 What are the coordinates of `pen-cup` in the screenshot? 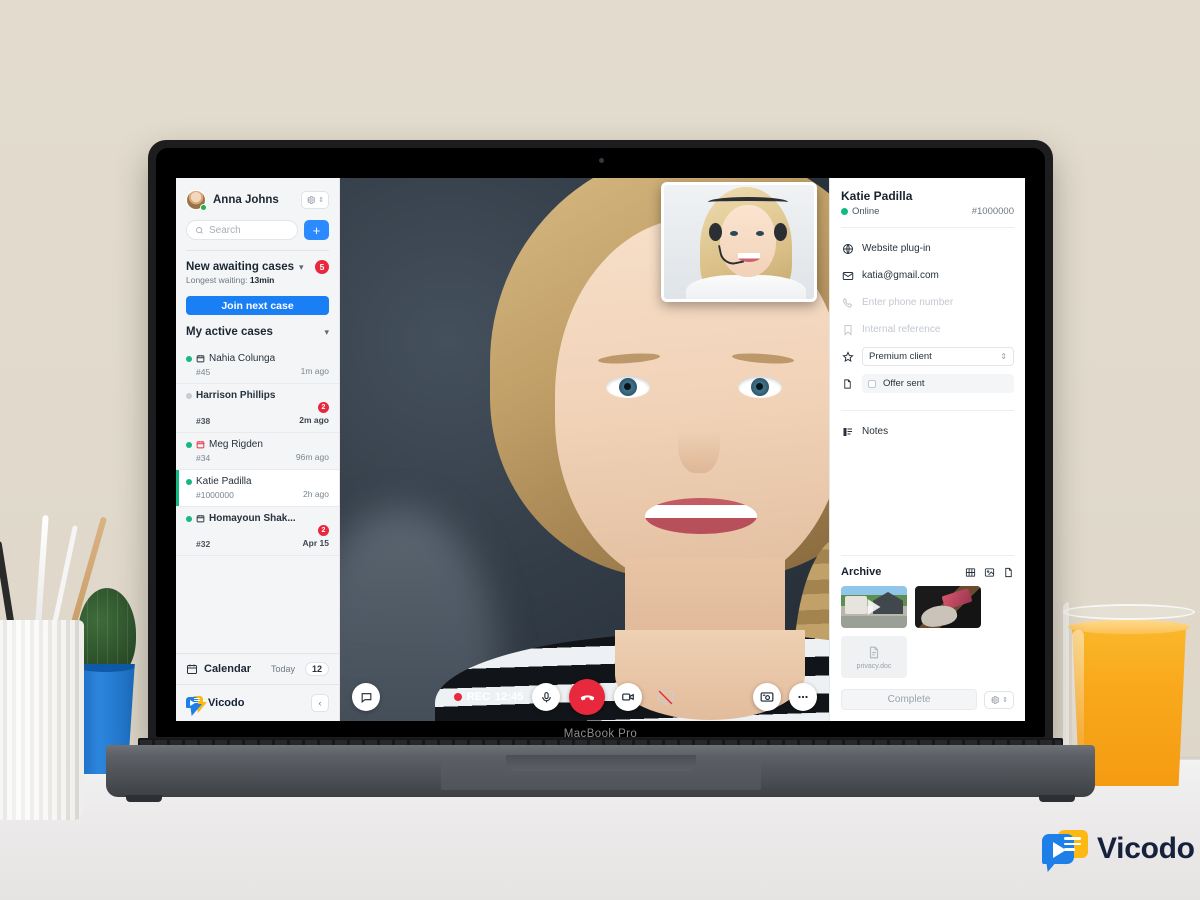 It's located at (42, 720).